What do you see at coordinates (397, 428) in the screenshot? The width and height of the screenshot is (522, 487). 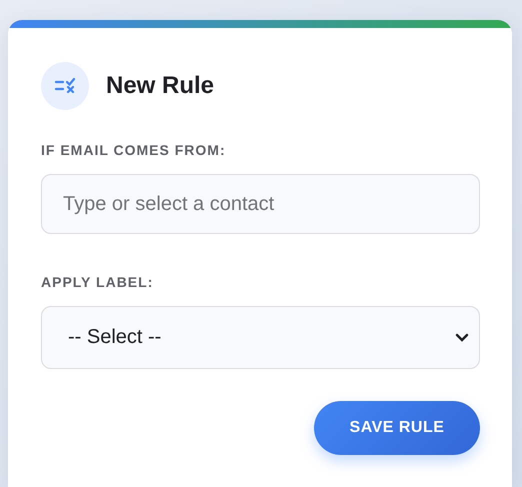 I see `save-button: SAVE RULE` at bounding box center [397, 428].